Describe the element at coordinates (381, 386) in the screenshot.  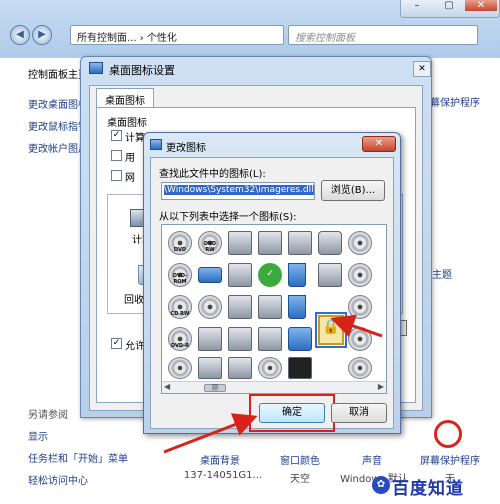
I see `scroll-right-icon: ▶` at that location.